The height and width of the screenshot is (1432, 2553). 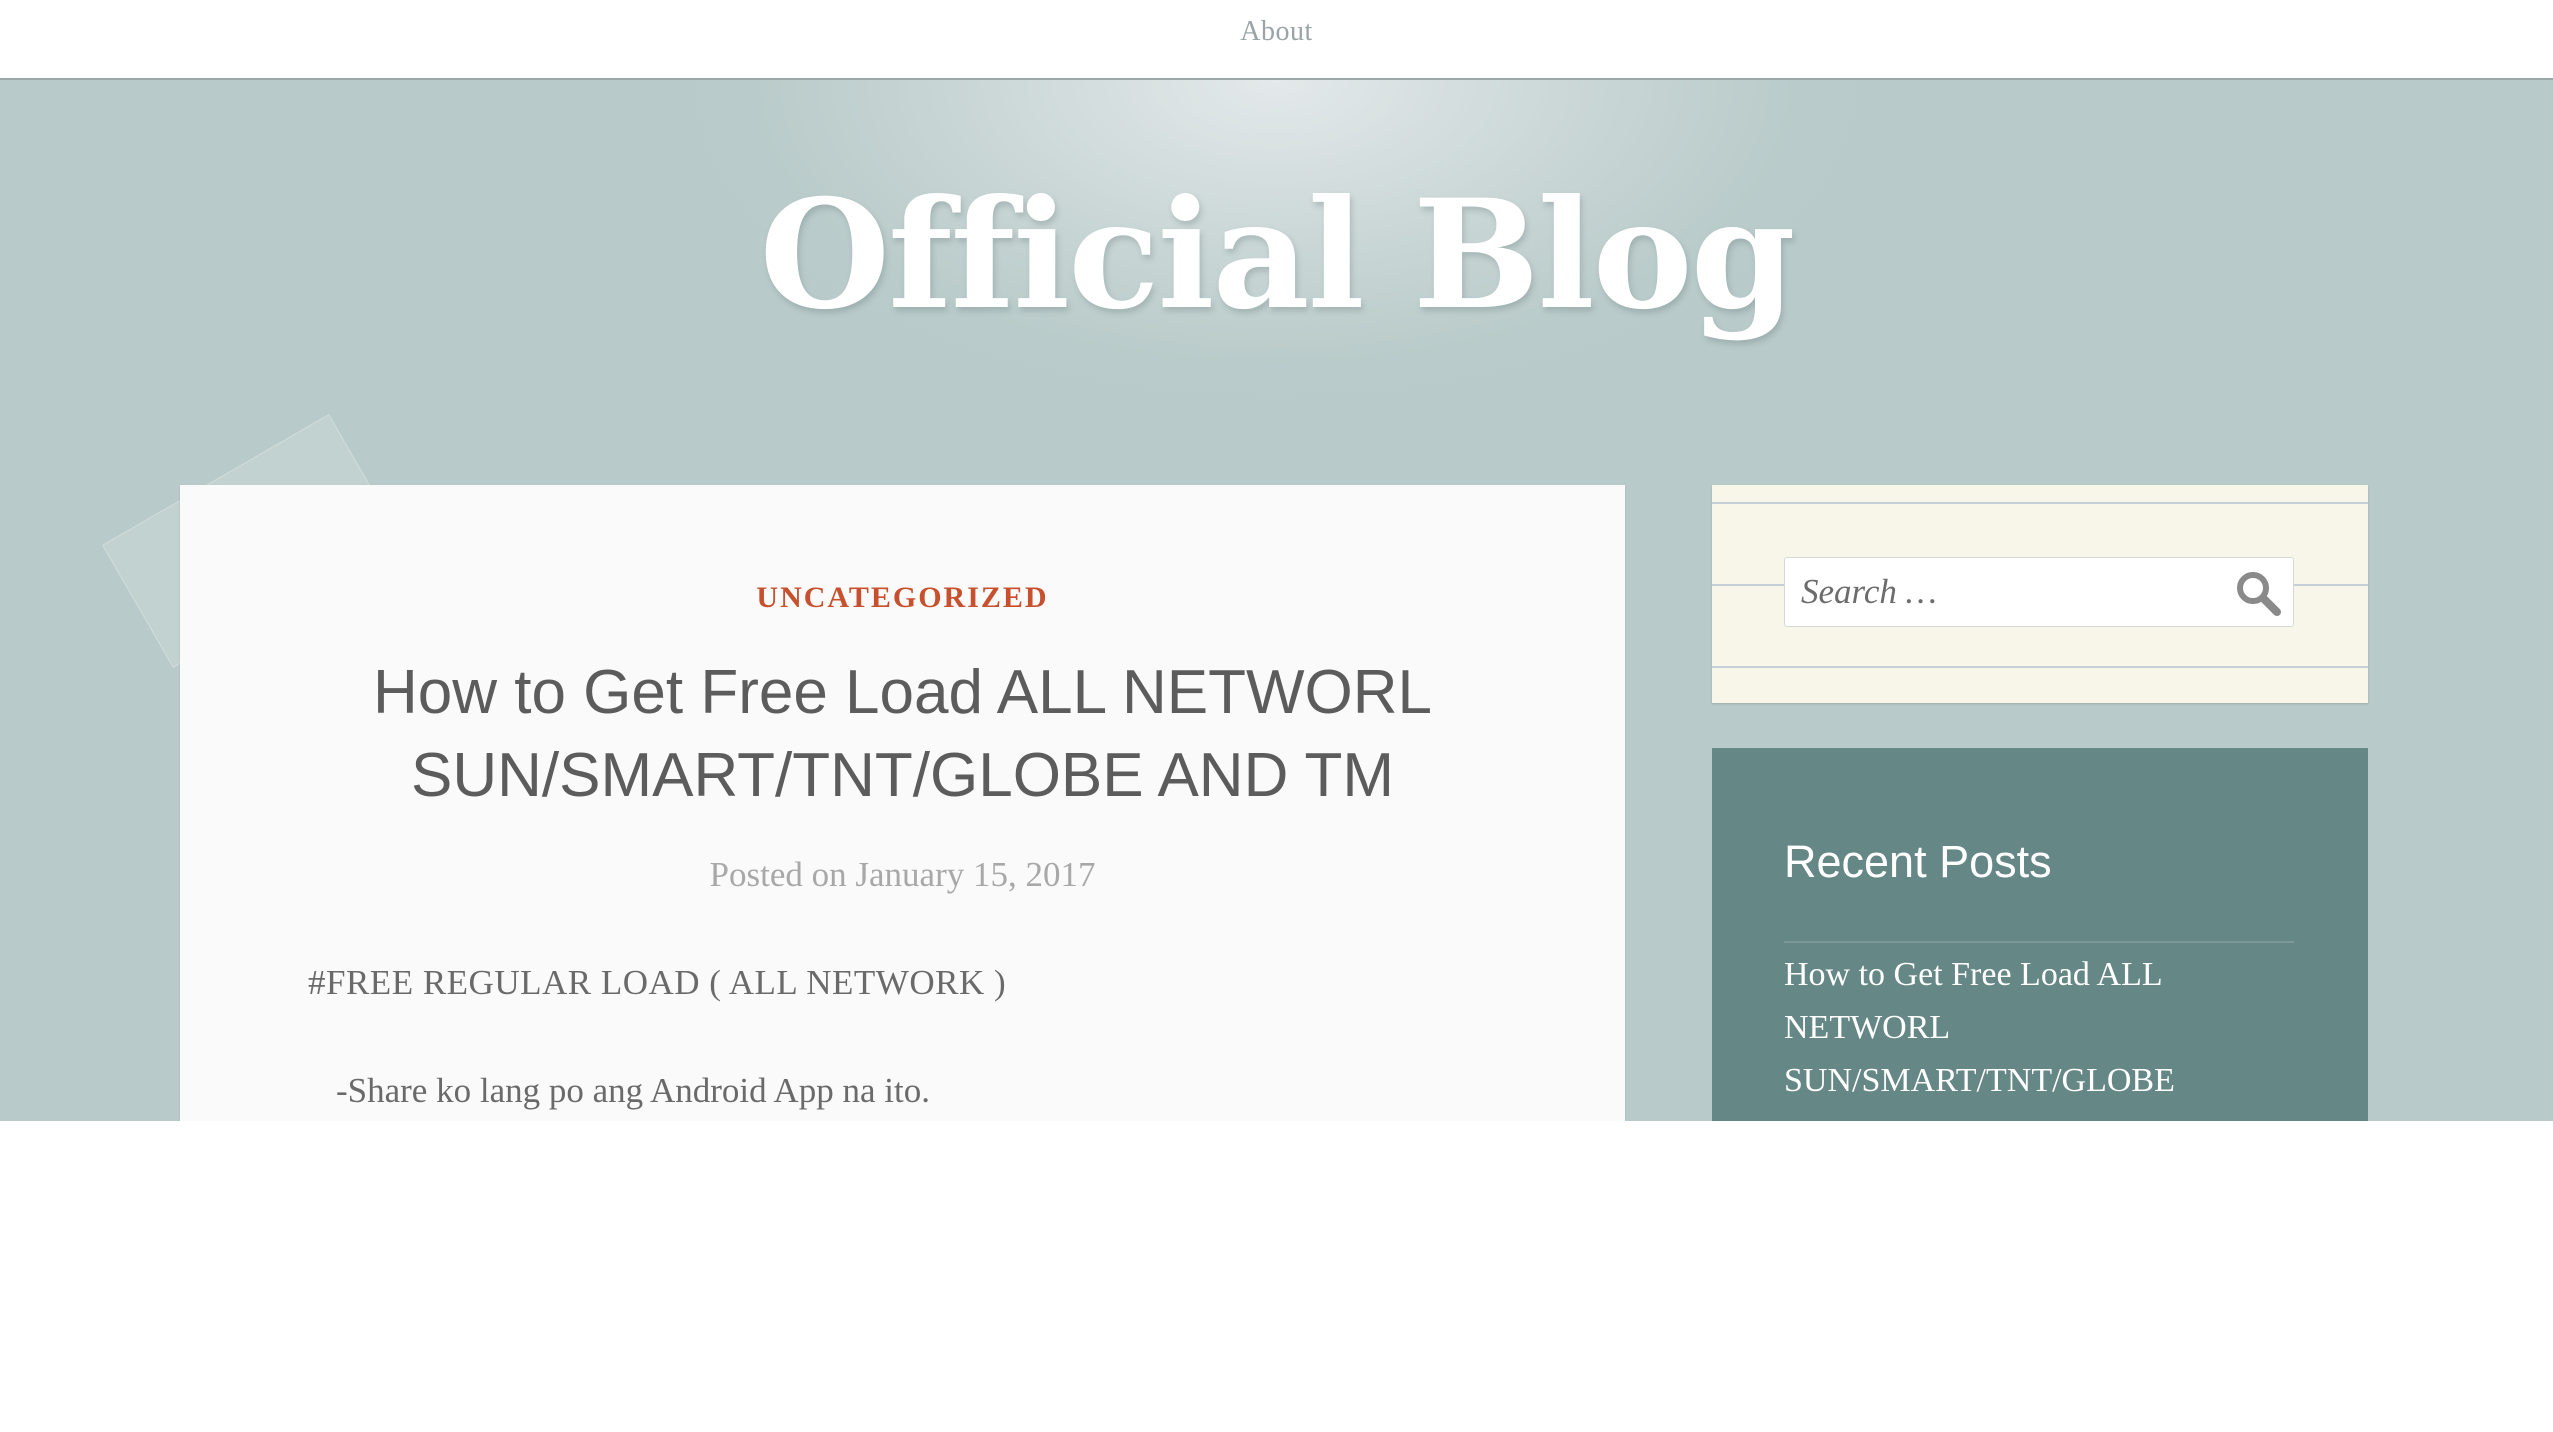 I want to click on nav-link-about: About, so click(x=1276, y=32).